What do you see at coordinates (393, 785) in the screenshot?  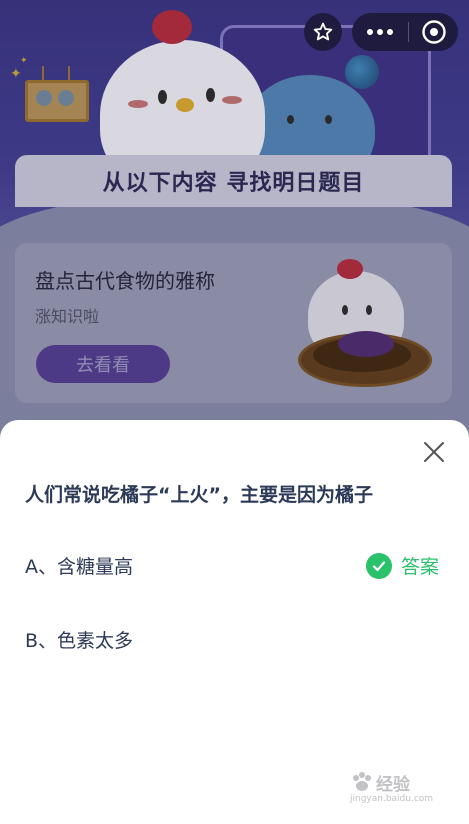 I see `watermark-text: 经验` at bounding box center [393, 785].